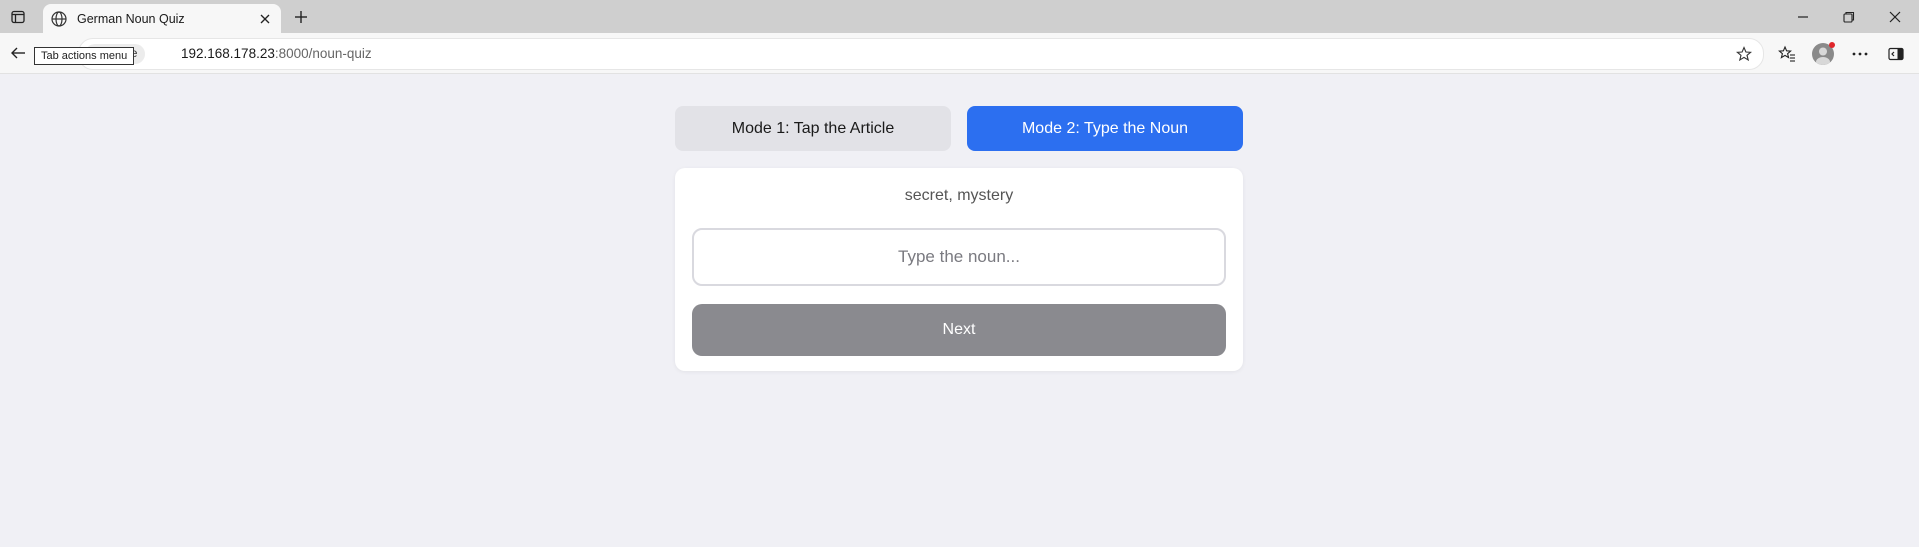 Image resolution: width=1919 pixels, height=547 pixels. Describe the element at coordinates (1744, 54) in the screenshot. I see `favorite-star-icon` at that location.